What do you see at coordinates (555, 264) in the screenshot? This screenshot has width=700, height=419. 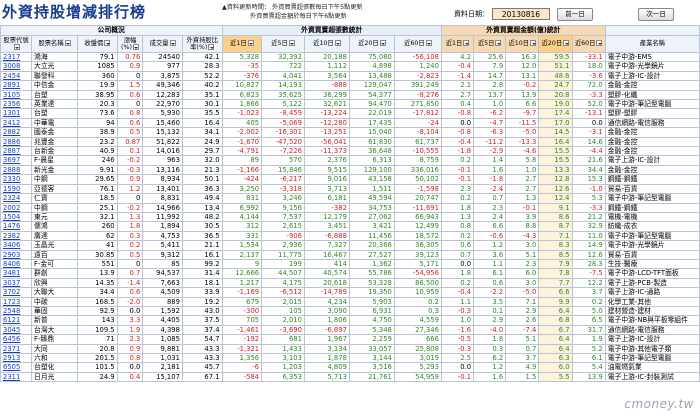 I see `table-cell: 7.9` at bounding box center [555, 264].